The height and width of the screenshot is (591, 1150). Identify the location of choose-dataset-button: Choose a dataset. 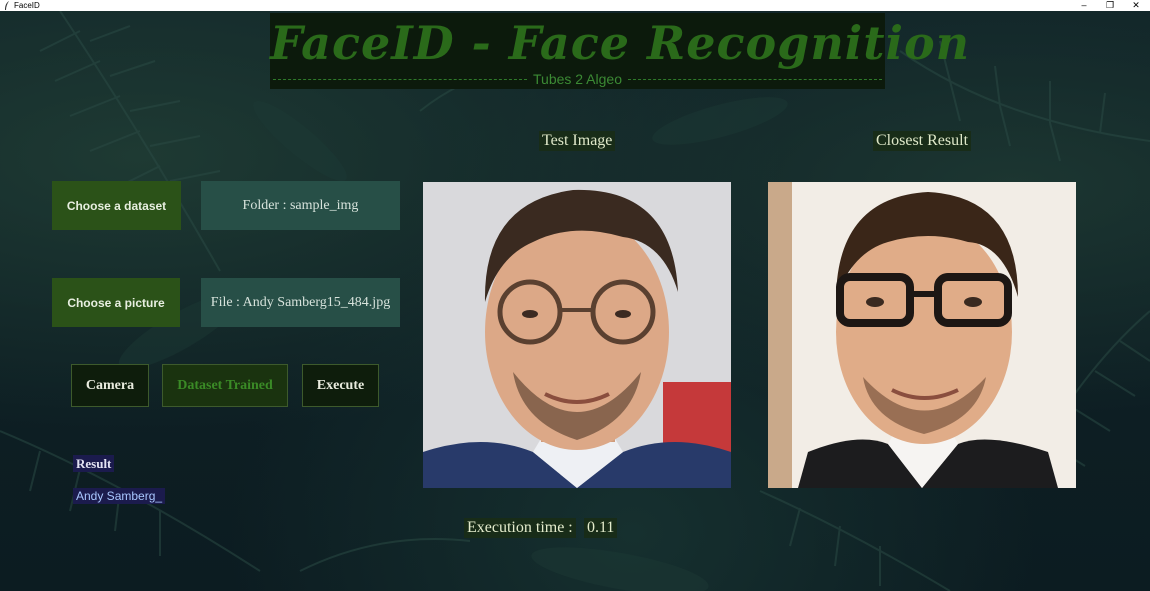
(116, 205).